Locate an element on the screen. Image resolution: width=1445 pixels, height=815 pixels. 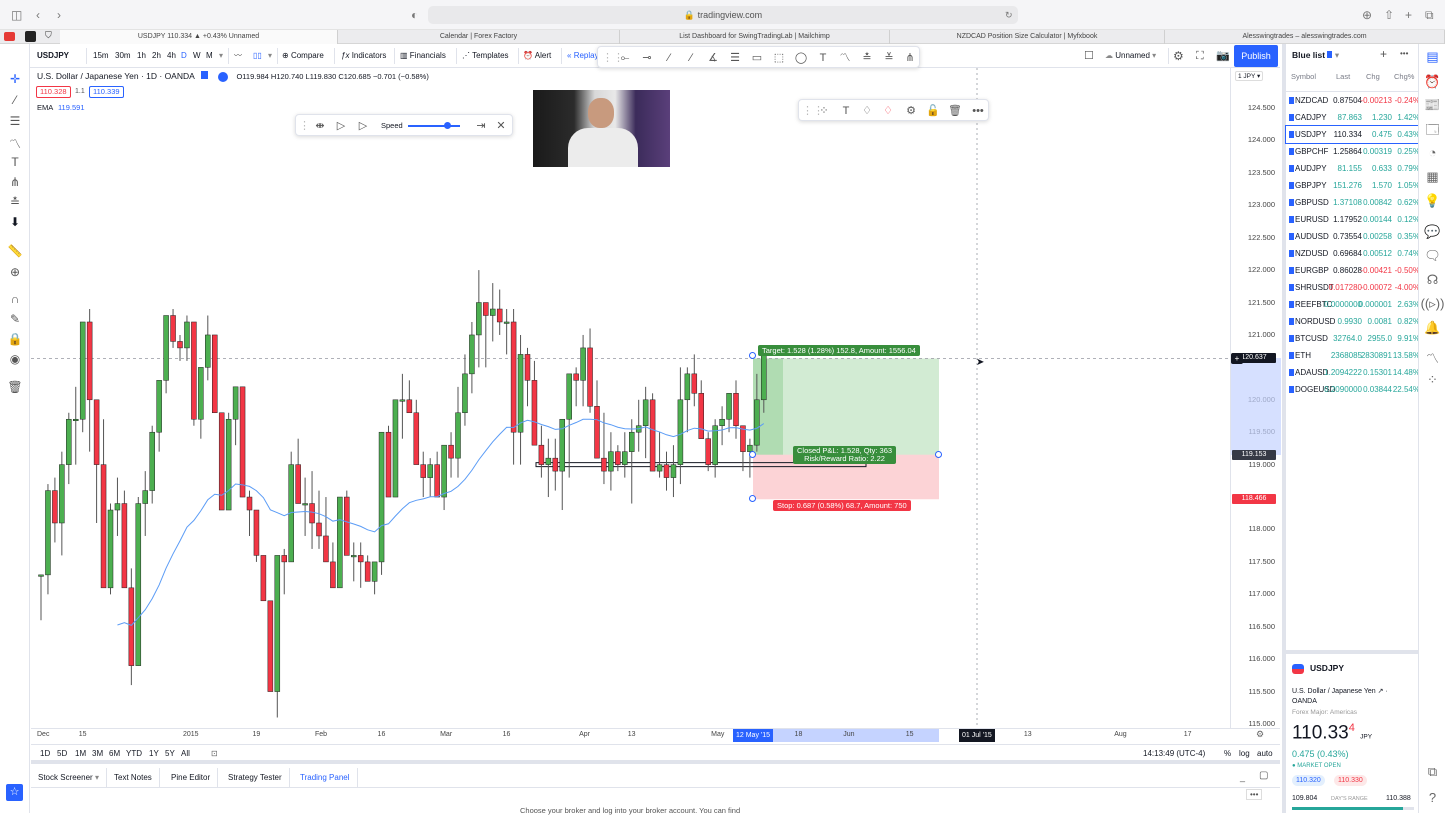
fullscreen-icon: ⛶ is located at coordinates (1200, 56).